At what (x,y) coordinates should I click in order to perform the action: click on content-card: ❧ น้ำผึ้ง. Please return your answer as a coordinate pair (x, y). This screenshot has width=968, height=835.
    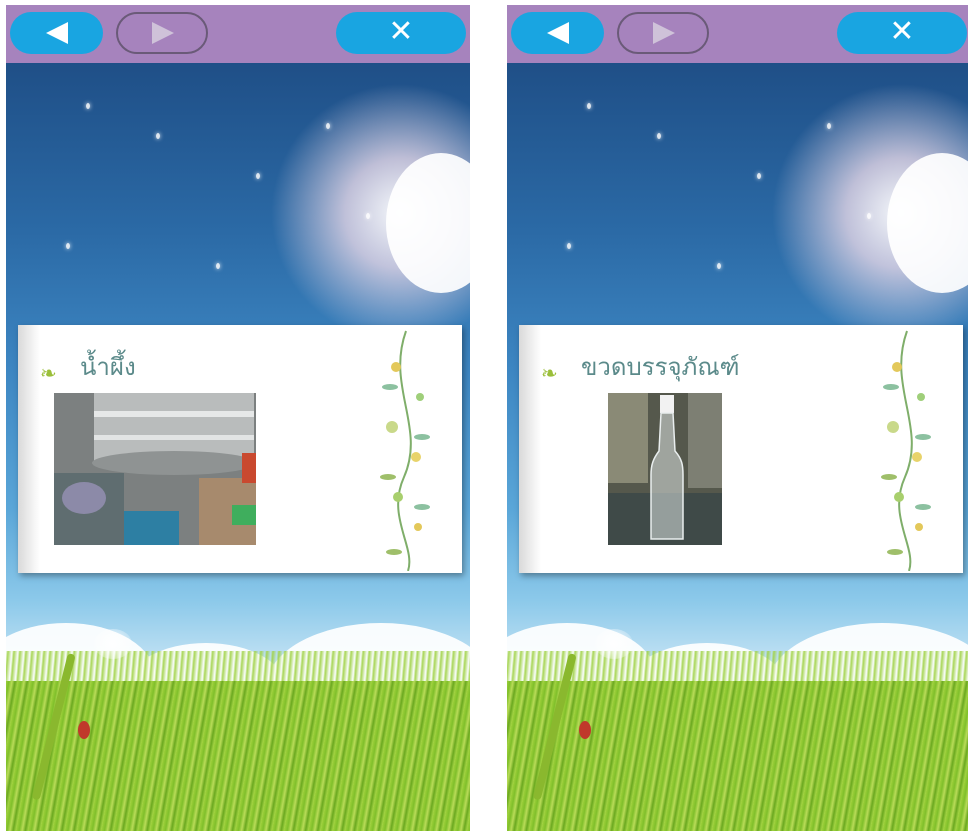
    Looking at the image, I should click on (240, 449).